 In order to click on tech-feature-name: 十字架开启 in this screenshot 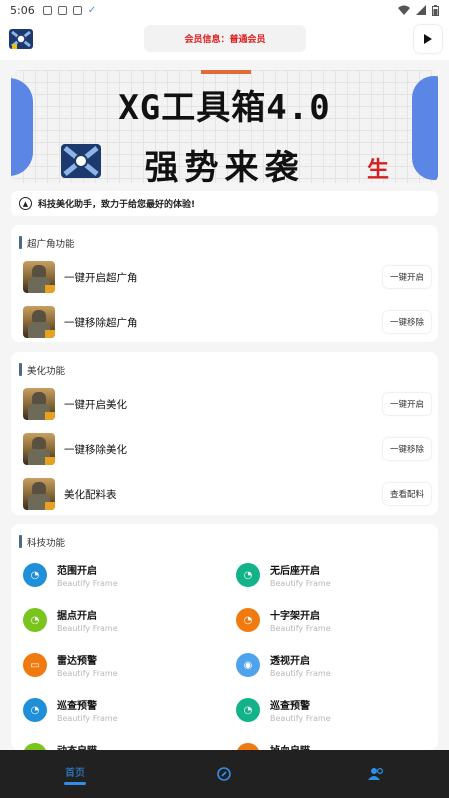, I will do `click(295, 616)`.